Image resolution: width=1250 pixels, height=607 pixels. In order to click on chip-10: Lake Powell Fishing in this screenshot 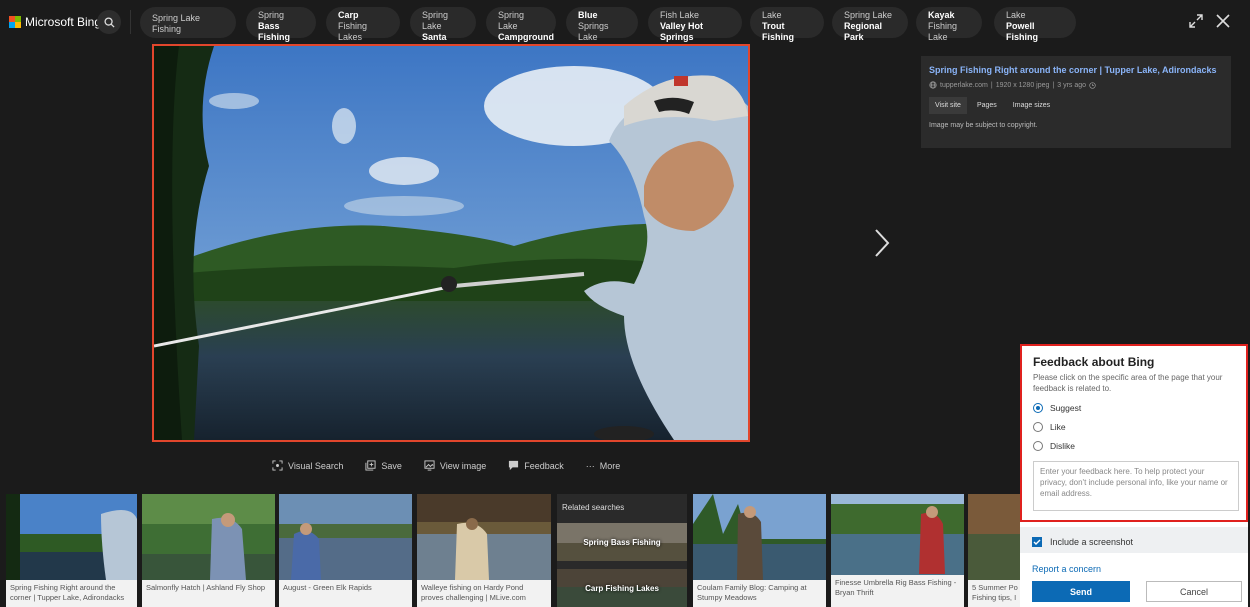, I will do `click(1035, 24)`.